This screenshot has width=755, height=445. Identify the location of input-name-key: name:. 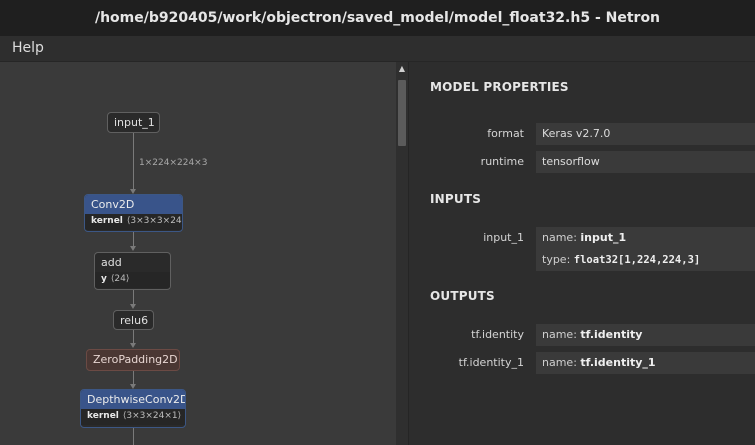
(559, 237).